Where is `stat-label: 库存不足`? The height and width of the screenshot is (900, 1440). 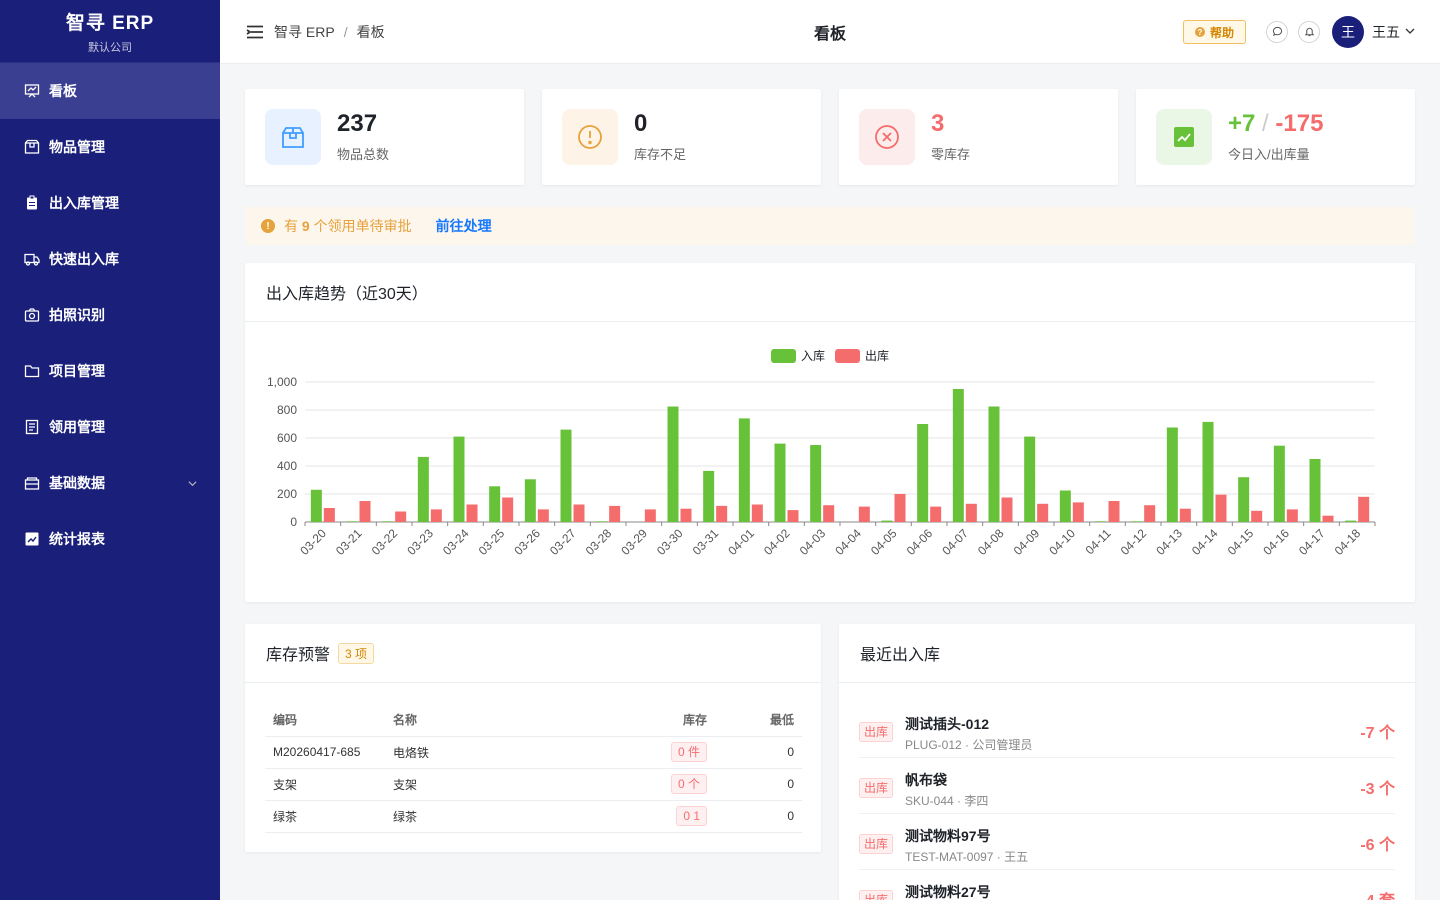
stat-label: 库存不足 is located at coordinates (660, 154).